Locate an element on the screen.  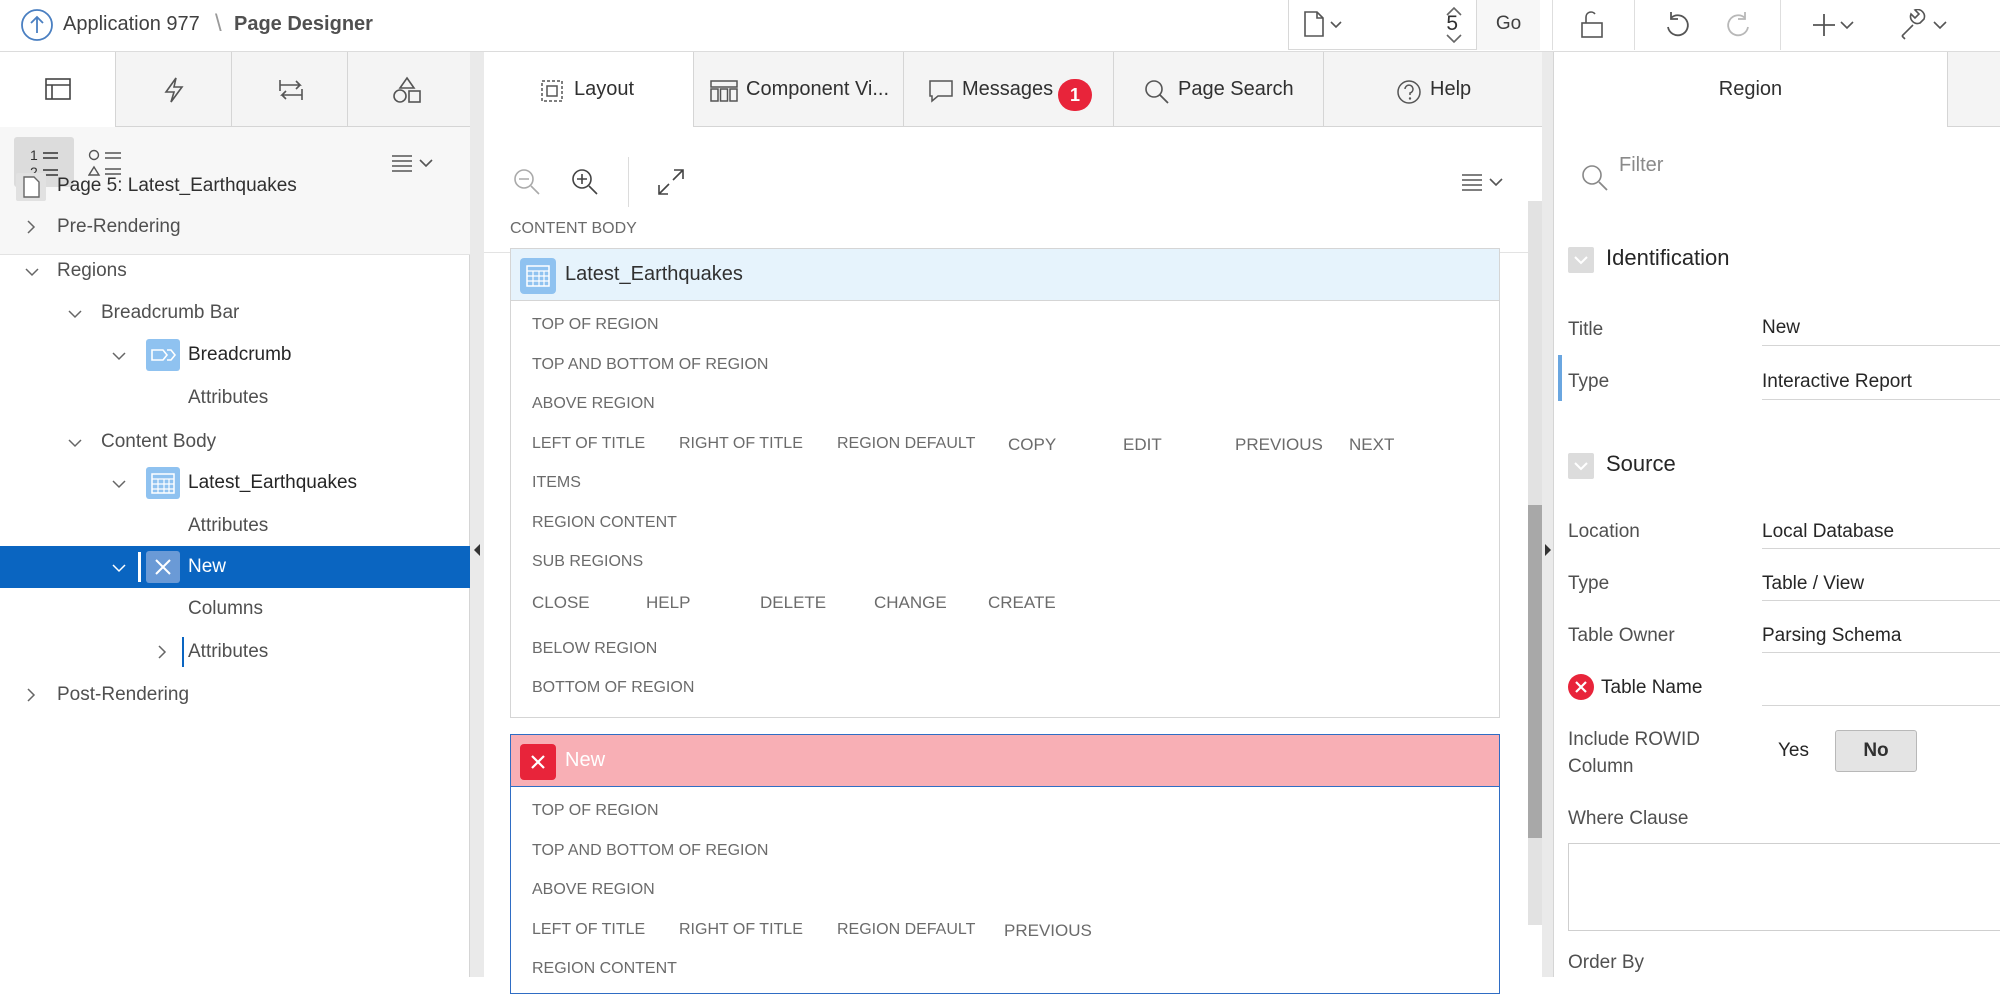
button-edit: EDIT is located at coordinates (1142, 445).